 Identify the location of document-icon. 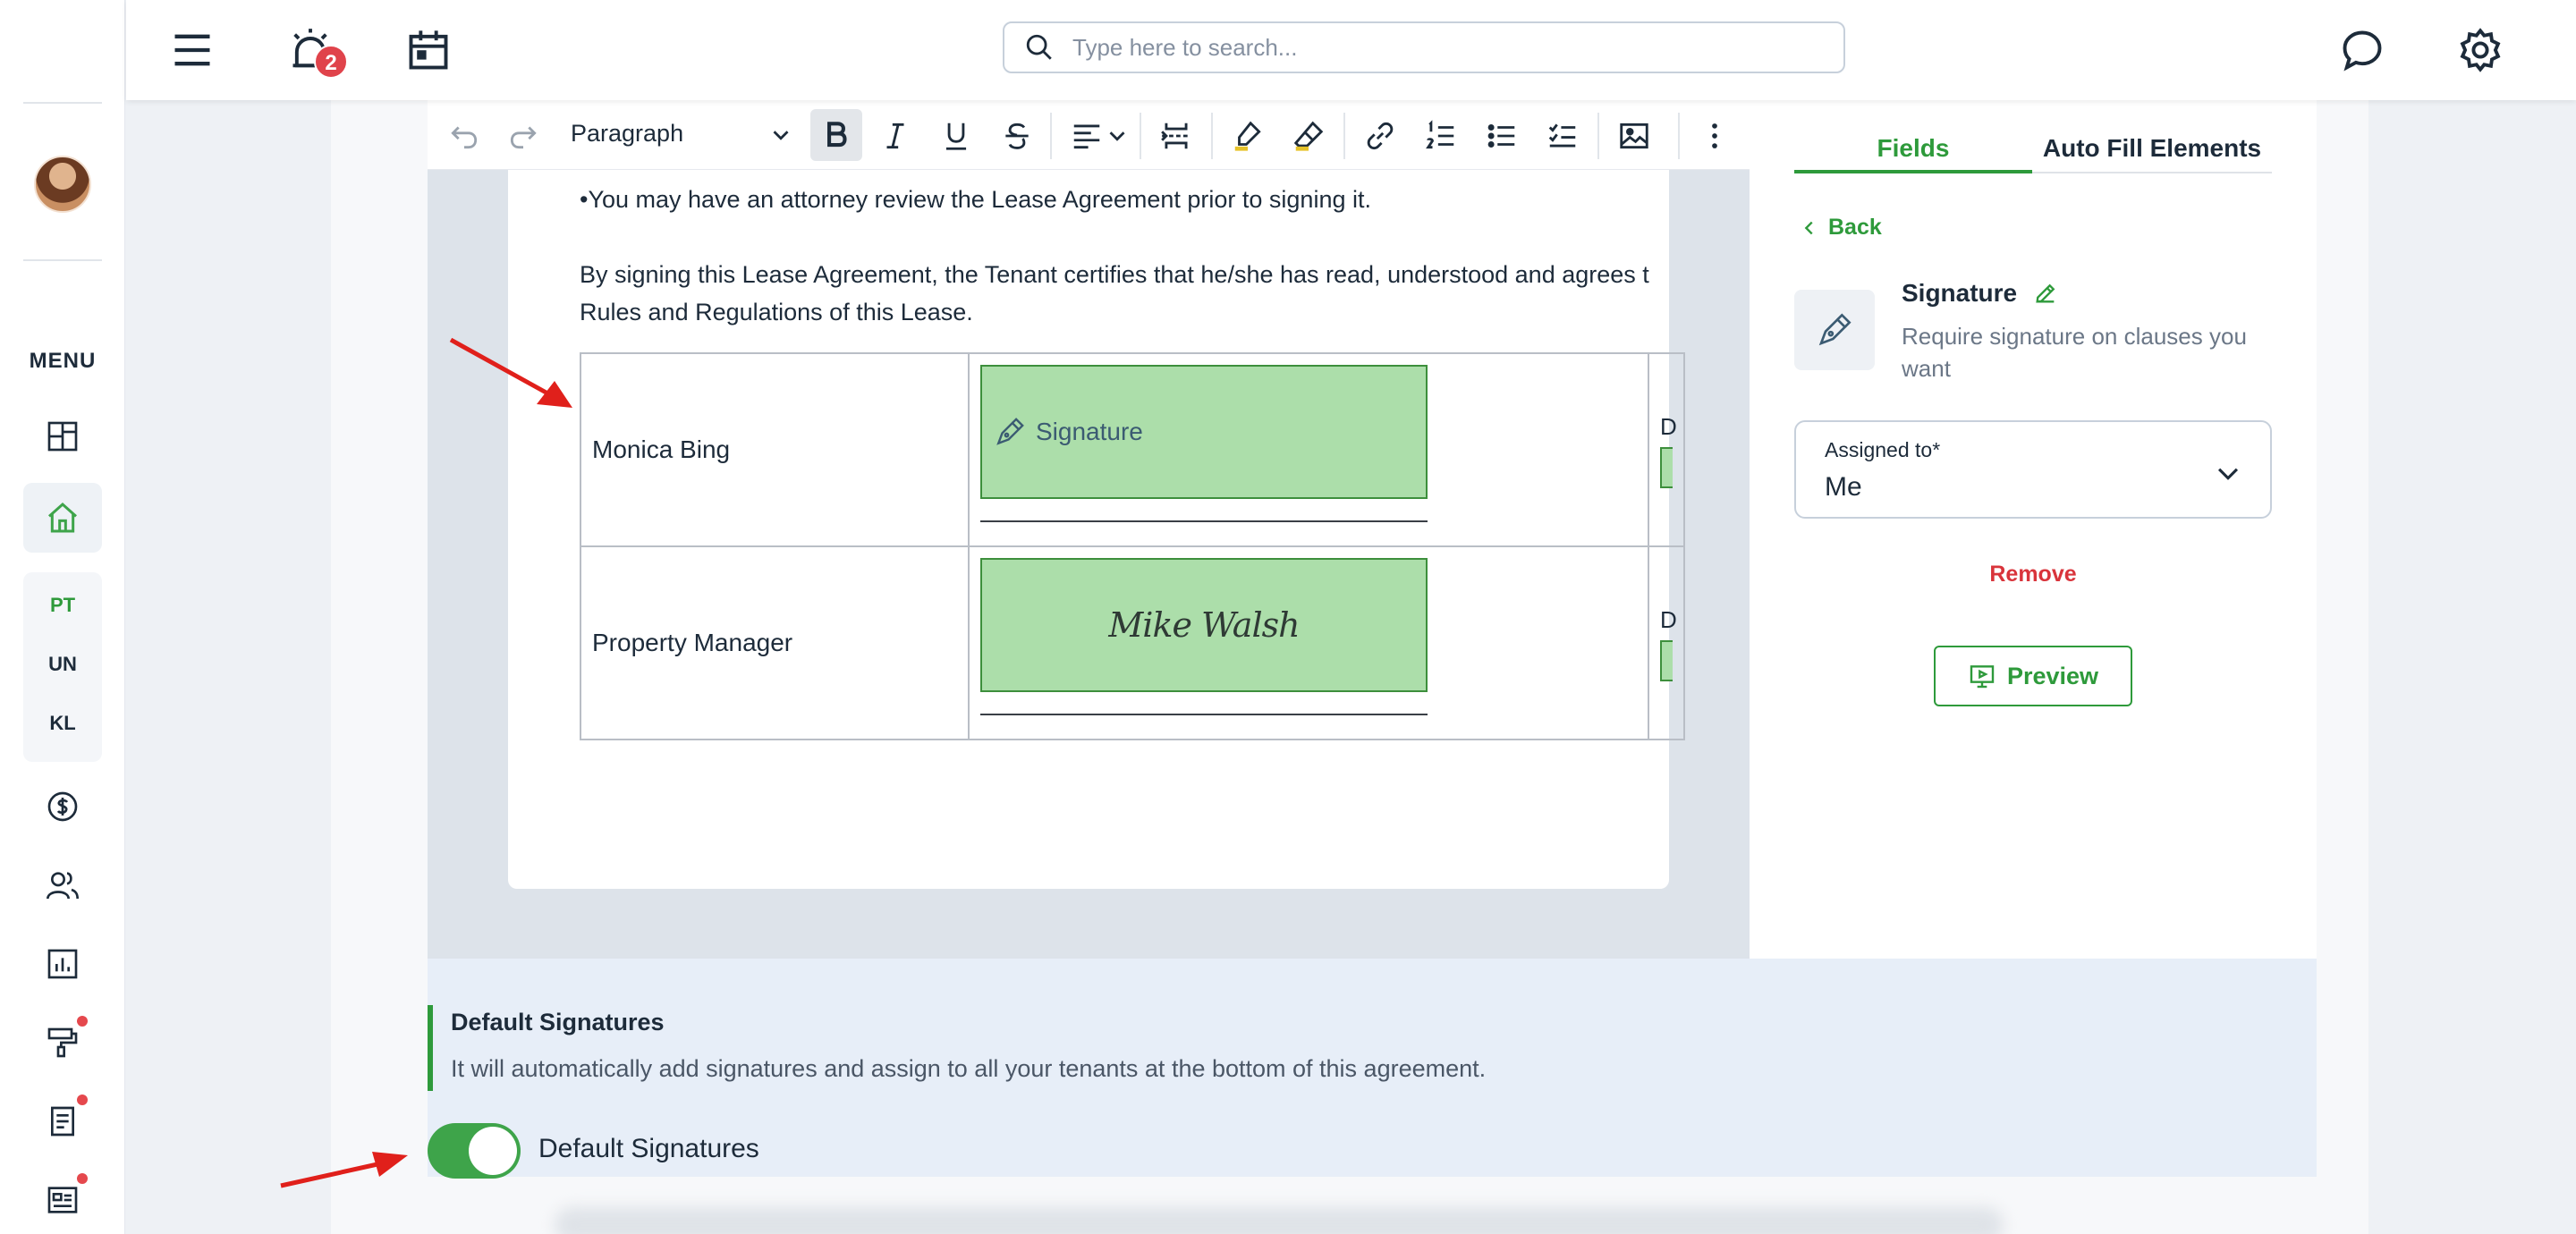
(62, 1121).